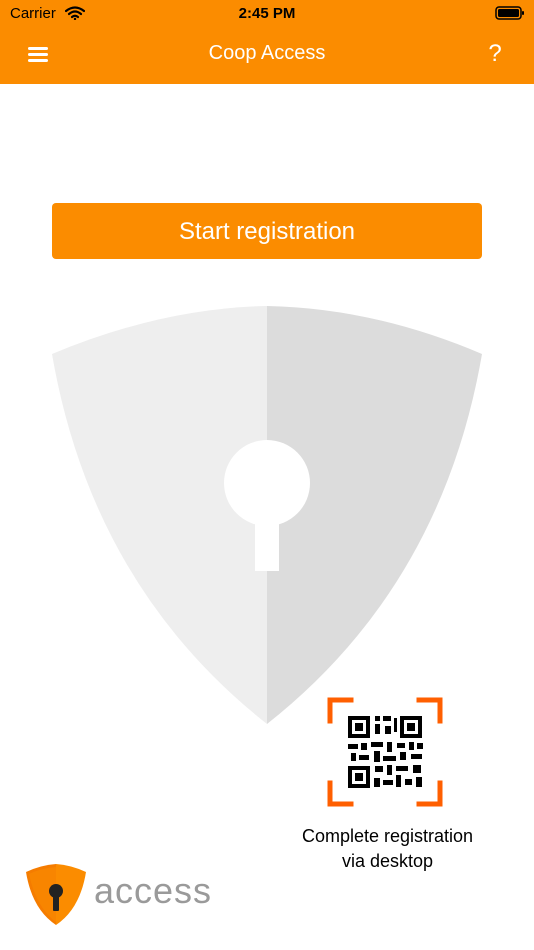 The image size is (534, 950). Describe the element at coordinates (509, 13) in the screenshot. I see `battery-icon` at that location.